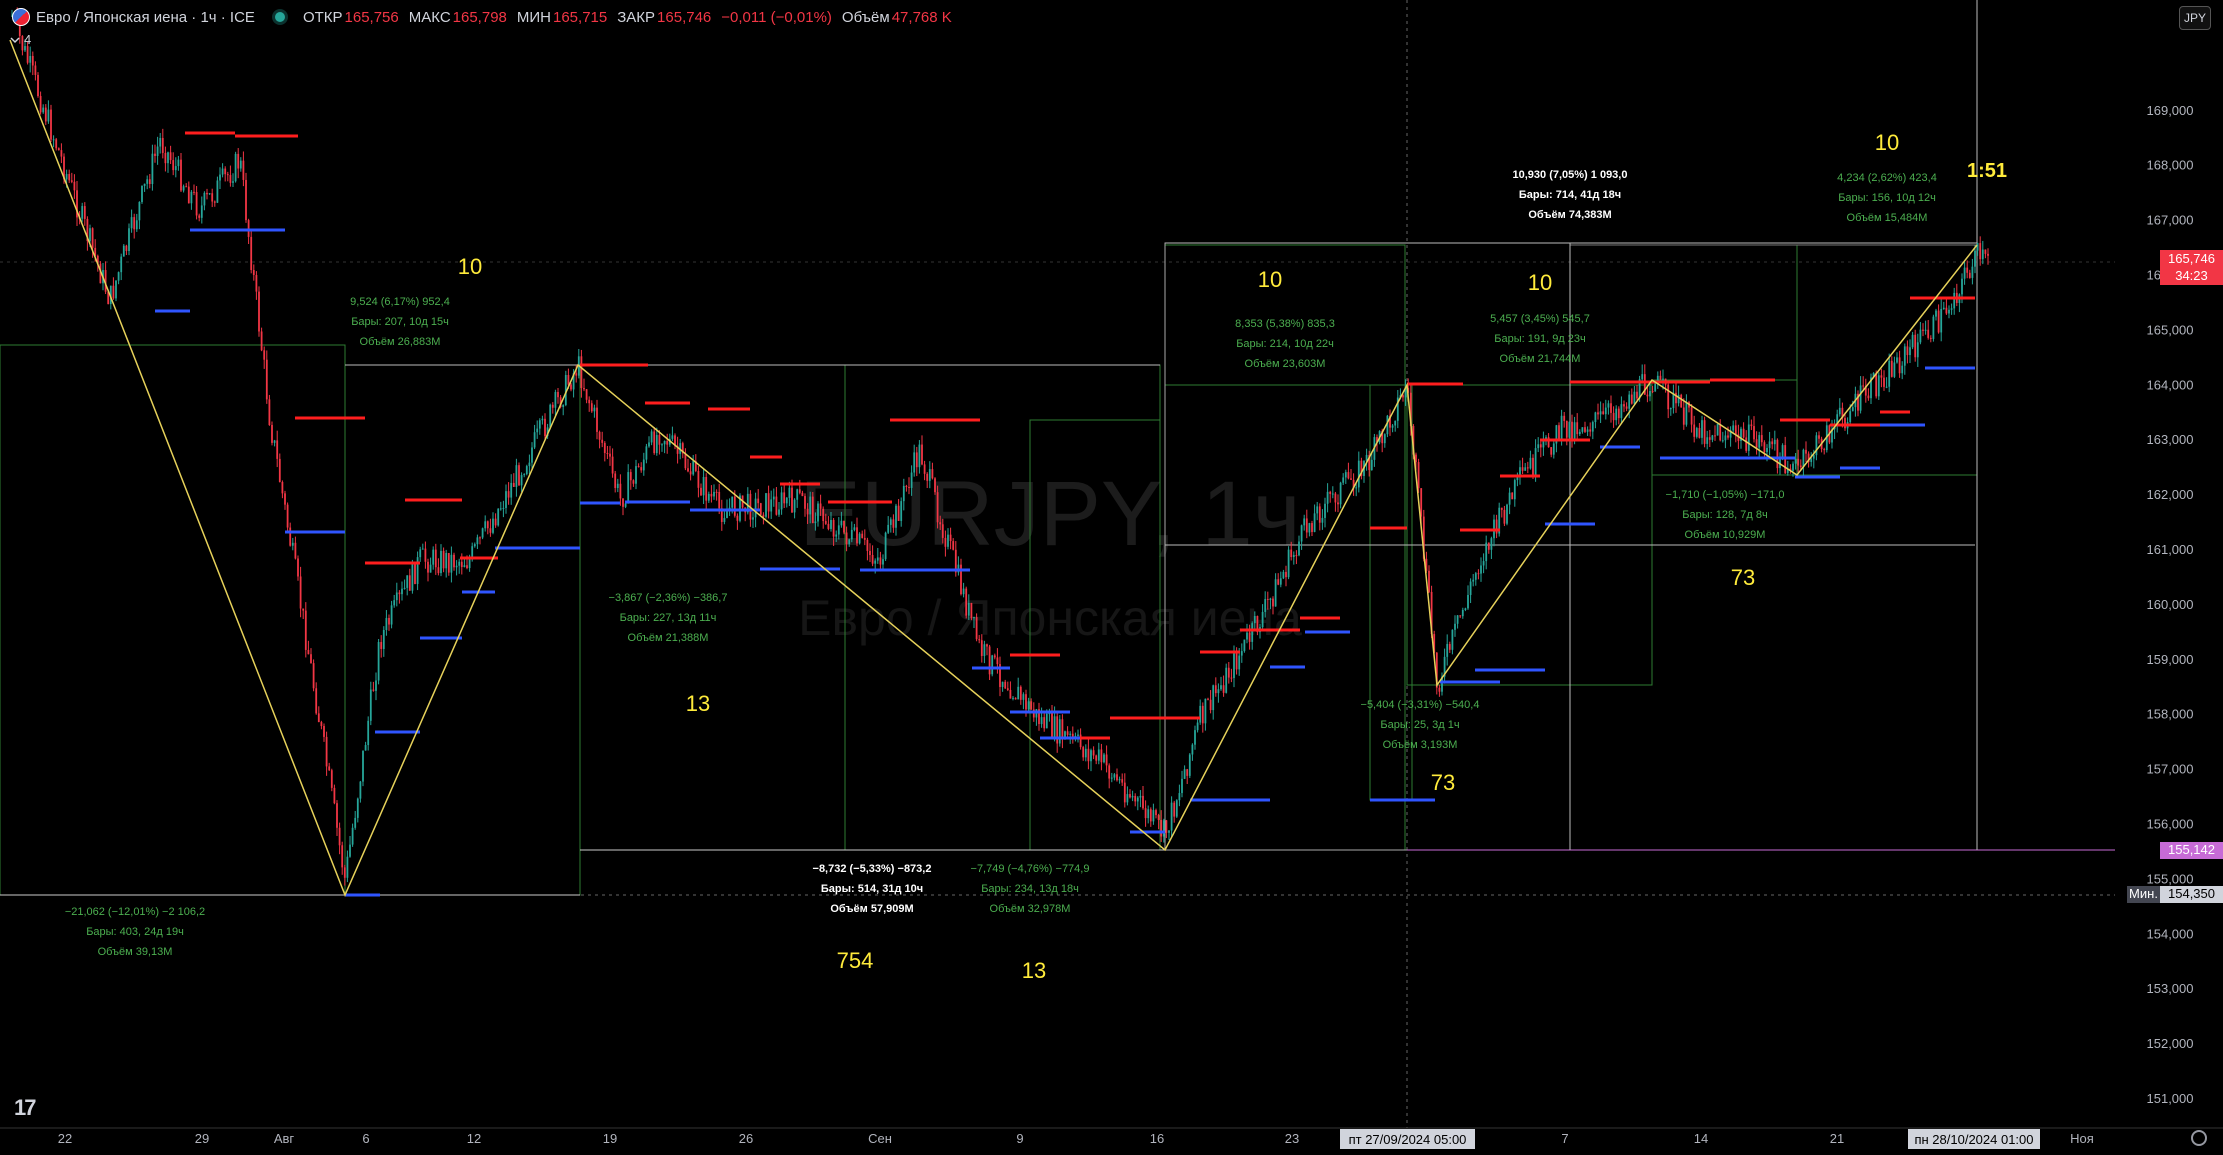 The image size is (2223, 1155). Describe the element at coordinates (2170, 494) in the screenshot. I see `price-tick: 162,000` at that location.